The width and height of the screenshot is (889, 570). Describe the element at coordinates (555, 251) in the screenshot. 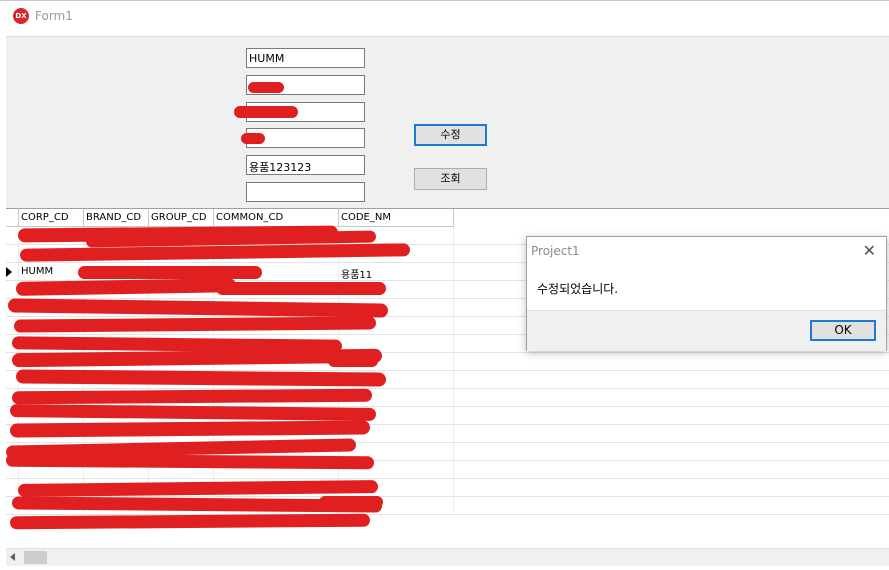

I see `dialog-title: Project1` at that location.